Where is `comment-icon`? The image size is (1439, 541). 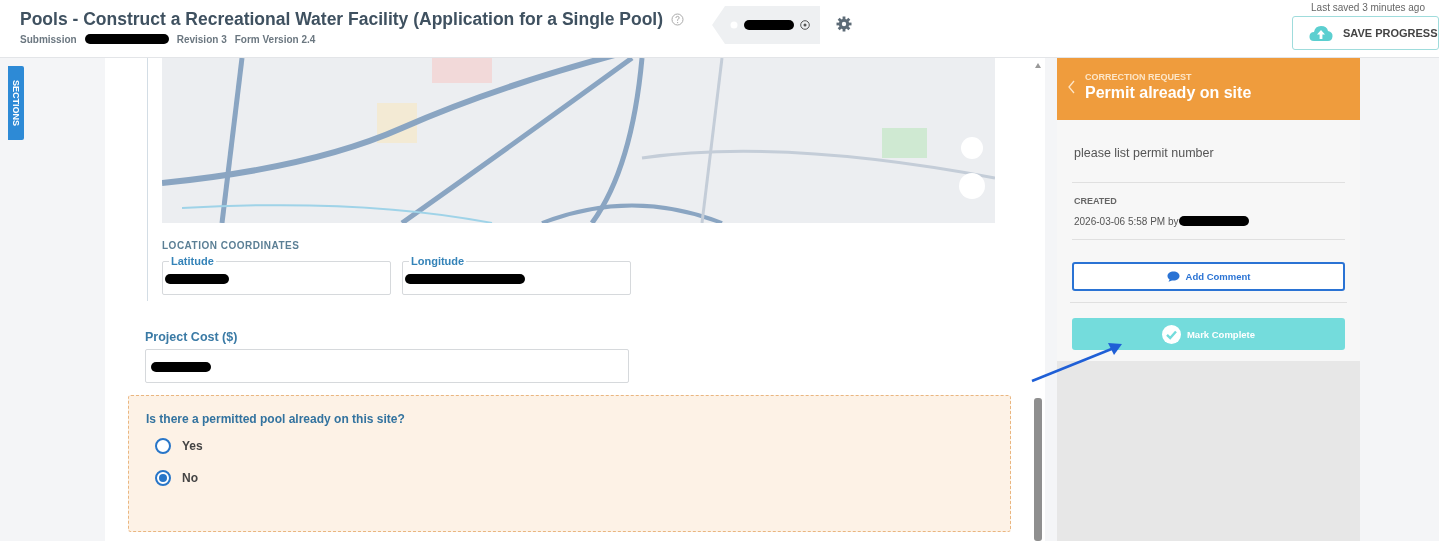 comment-icon is located at coordinates (1173, 276).